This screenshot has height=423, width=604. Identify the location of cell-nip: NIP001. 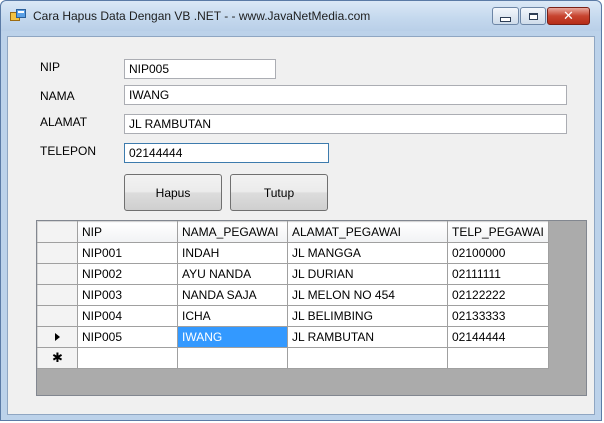
(127, 253).